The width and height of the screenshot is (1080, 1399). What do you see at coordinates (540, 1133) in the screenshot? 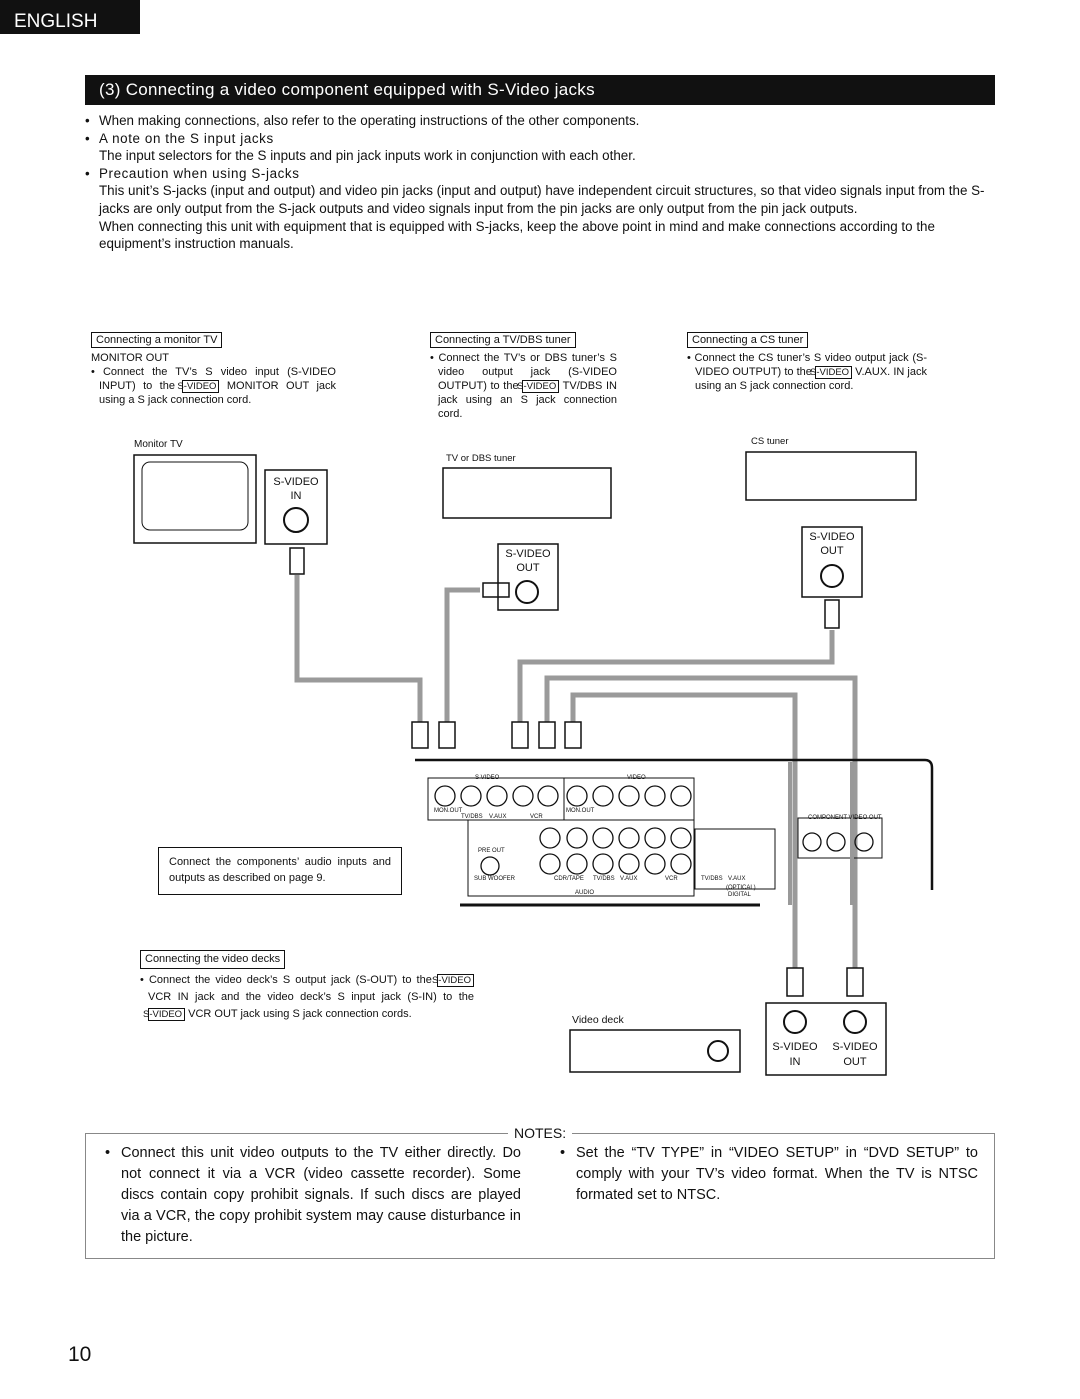
I see `notes-title: NOTES:` at bounding box center [540, 1133].